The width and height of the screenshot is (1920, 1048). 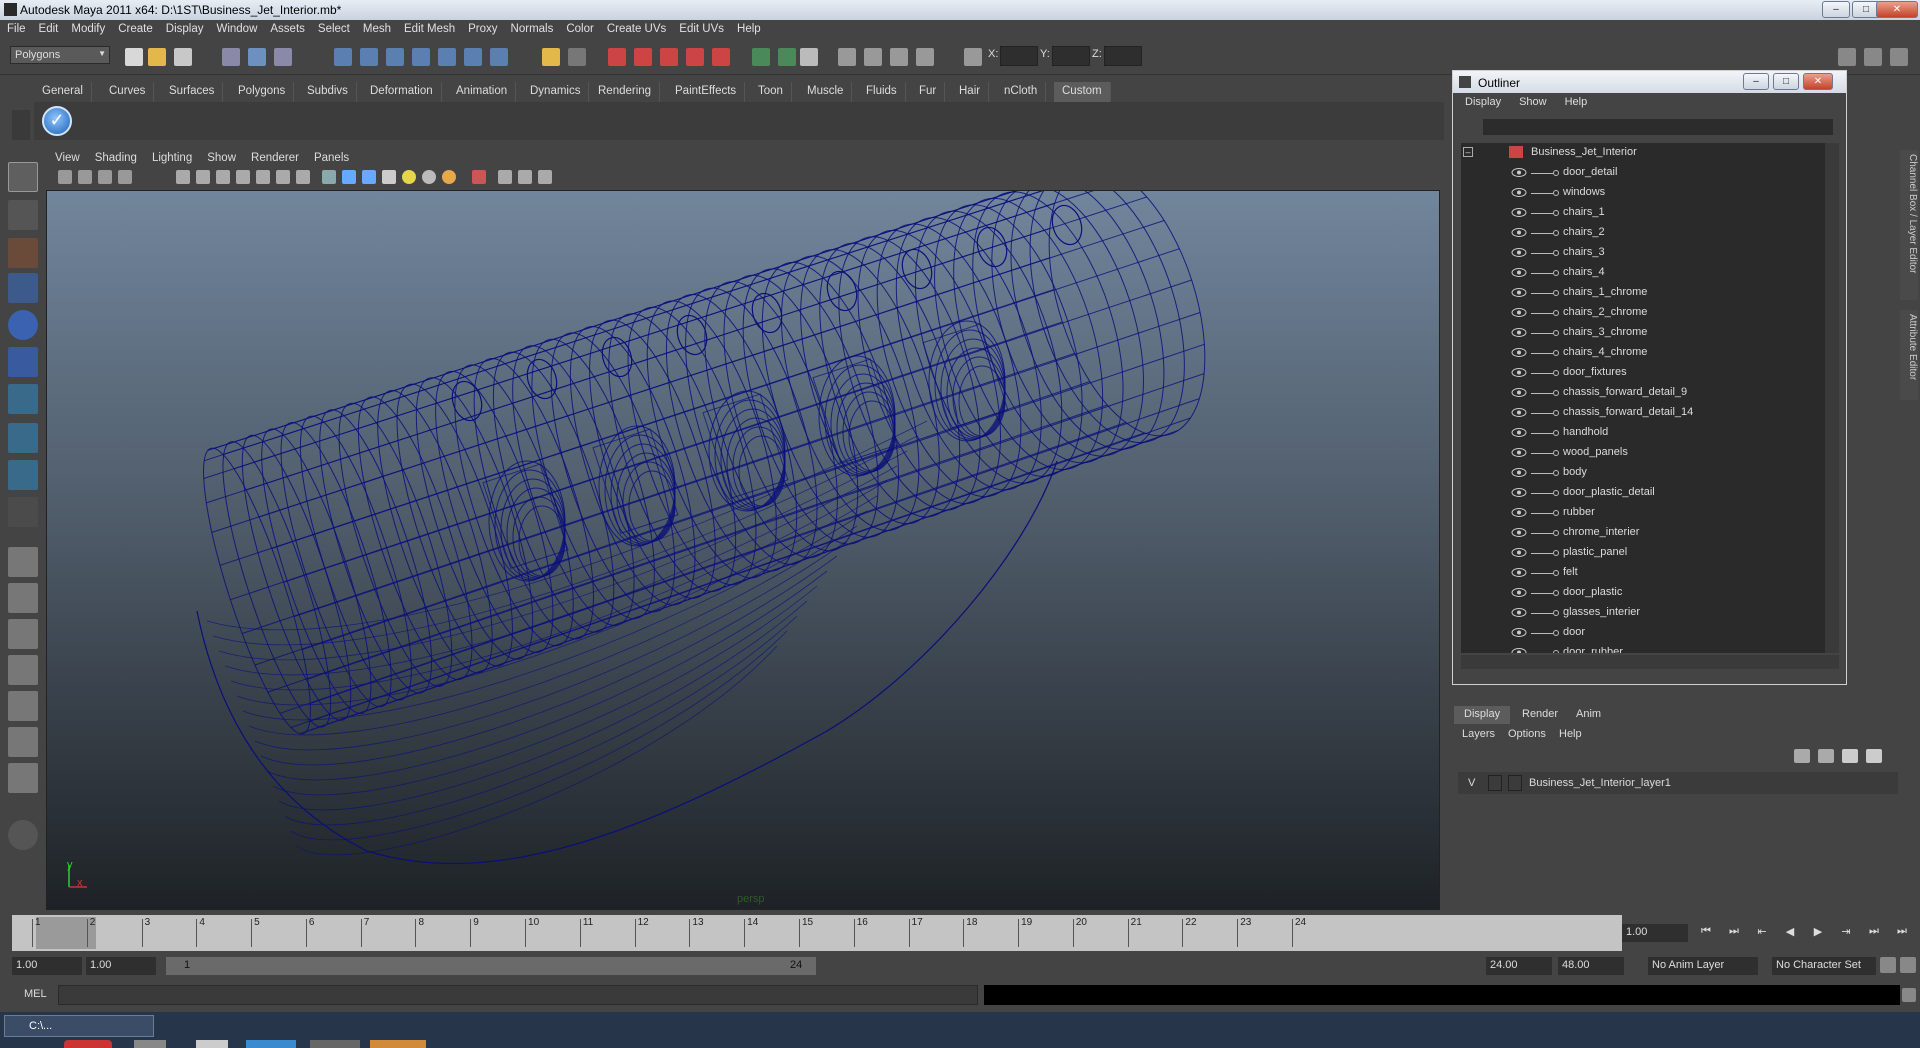 What do you see at coordinates (23, 778) in the screenshot?
I see `uv-editor-layout-icon` at bounding box center [23, 778].